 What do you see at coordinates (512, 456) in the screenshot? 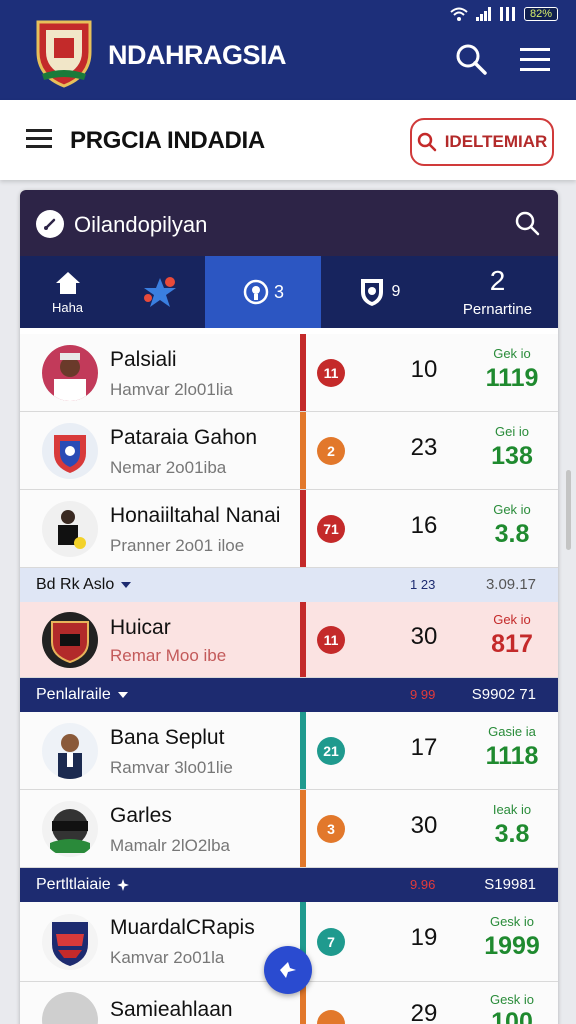
I see `stat-value: 138` at bounding box center [512, 456].